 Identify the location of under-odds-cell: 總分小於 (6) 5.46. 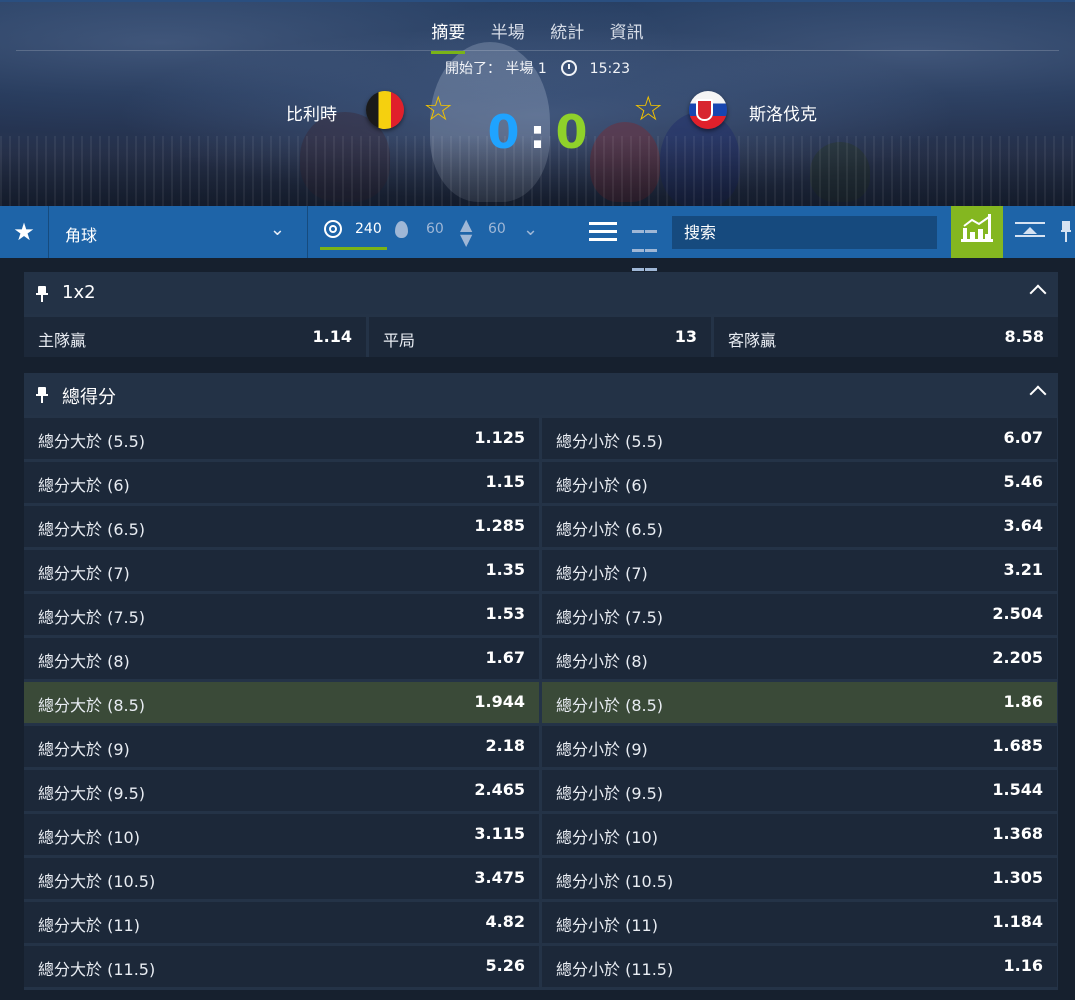
(799, 482).